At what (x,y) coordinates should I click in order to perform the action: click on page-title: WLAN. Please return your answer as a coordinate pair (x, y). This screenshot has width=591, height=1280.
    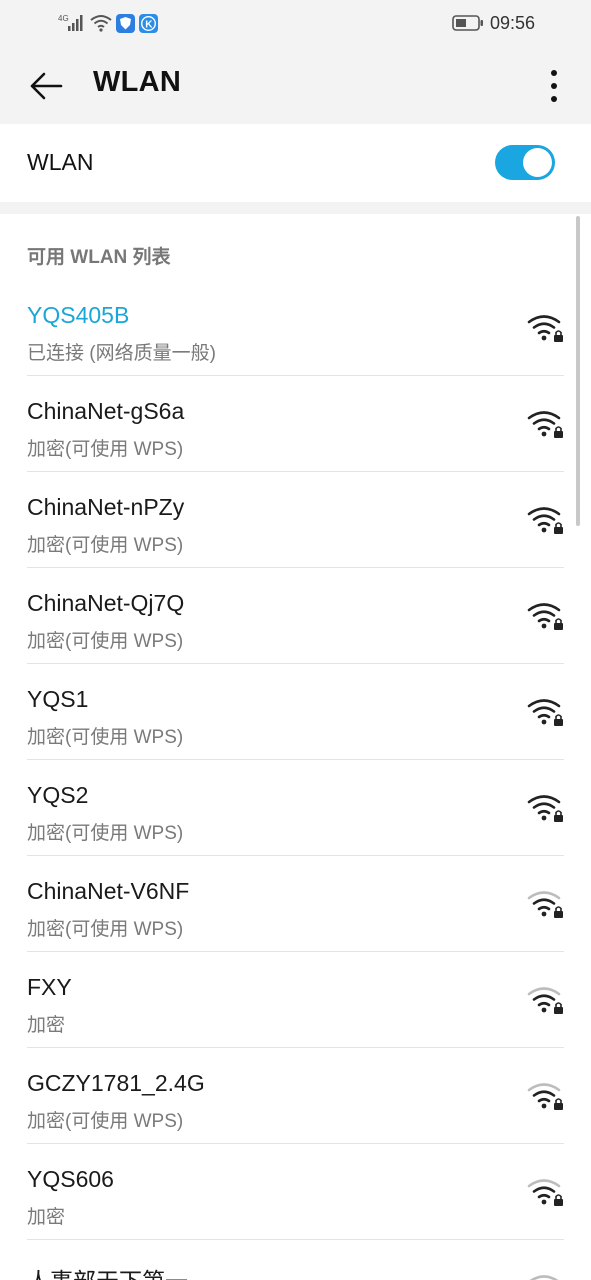
    Looking at the image, I should click on (137, 82).